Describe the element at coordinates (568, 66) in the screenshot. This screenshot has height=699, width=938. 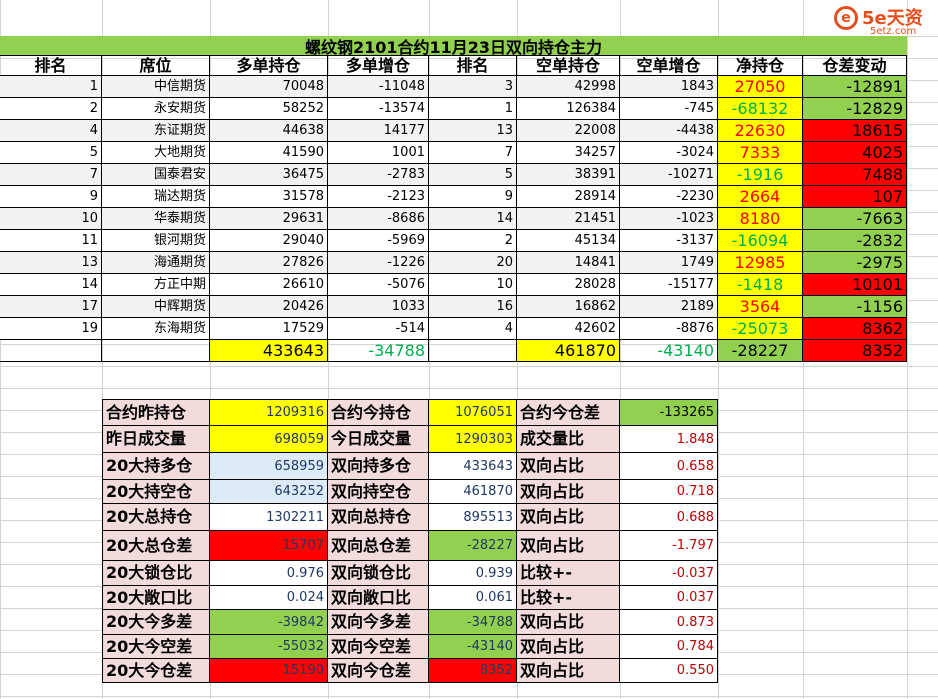
I see `header-cell: 空单持仓` at that location.